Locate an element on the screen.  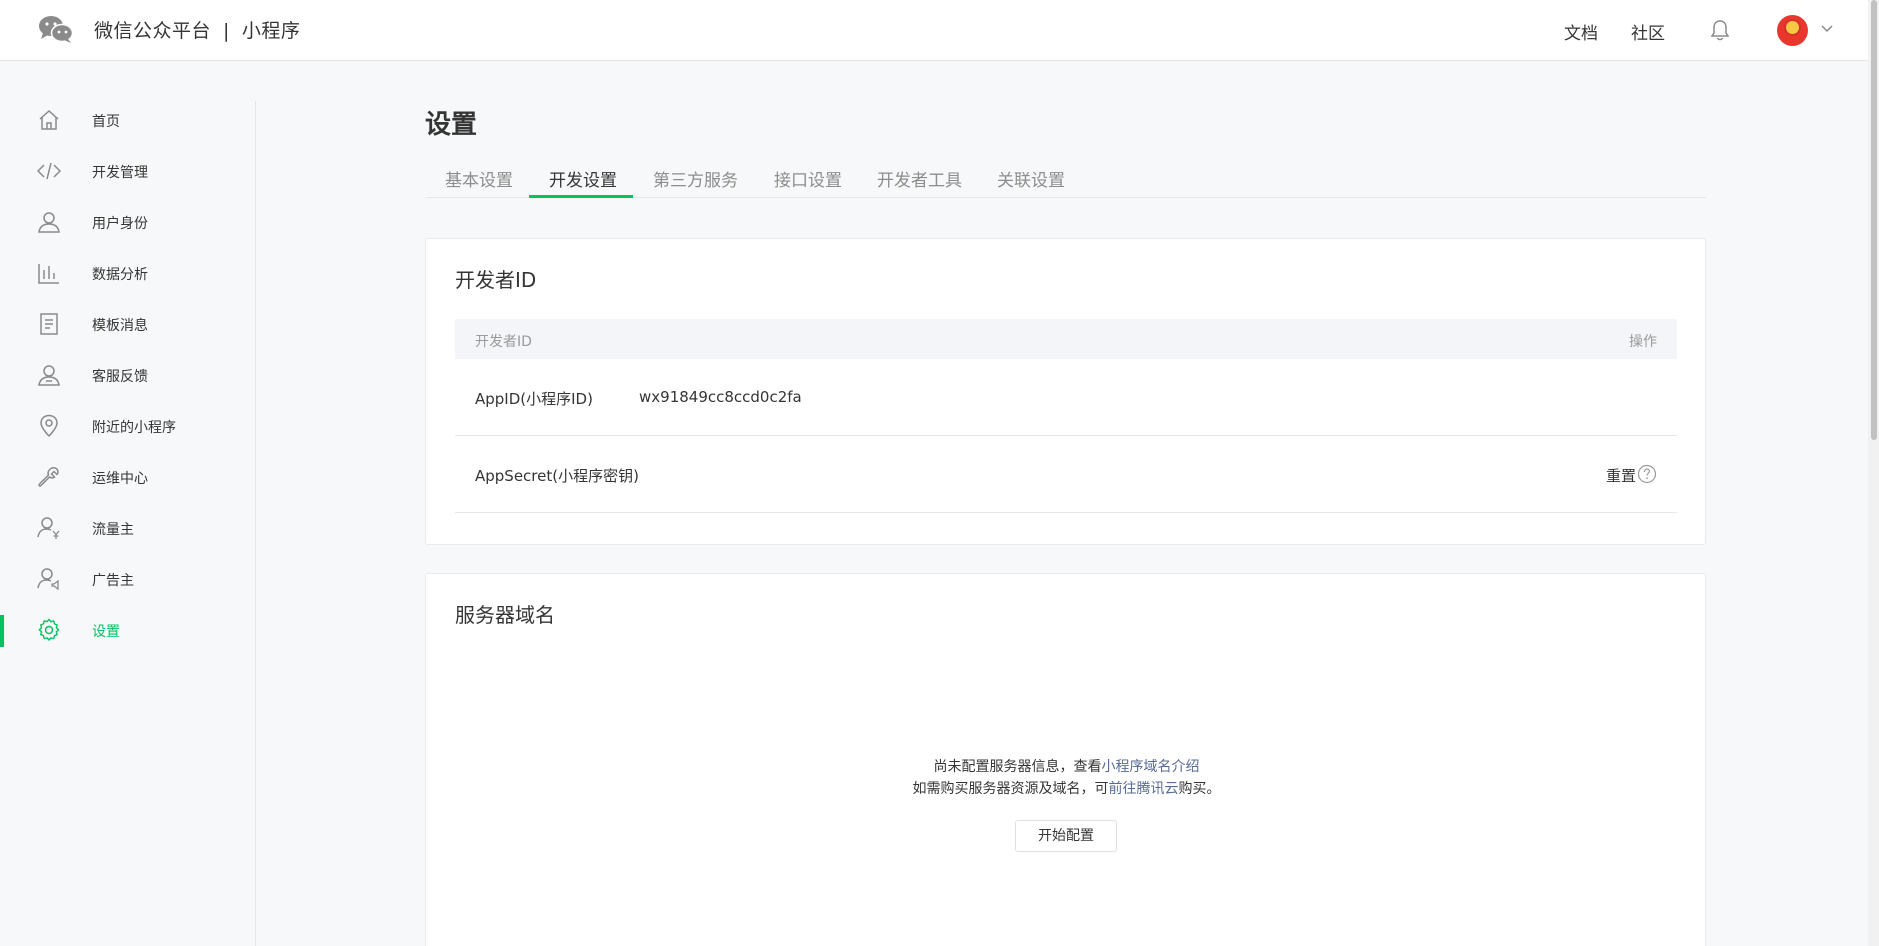
sidebar-item-customer-feedback: 客服反馈 is located at coordinates (127, 375).